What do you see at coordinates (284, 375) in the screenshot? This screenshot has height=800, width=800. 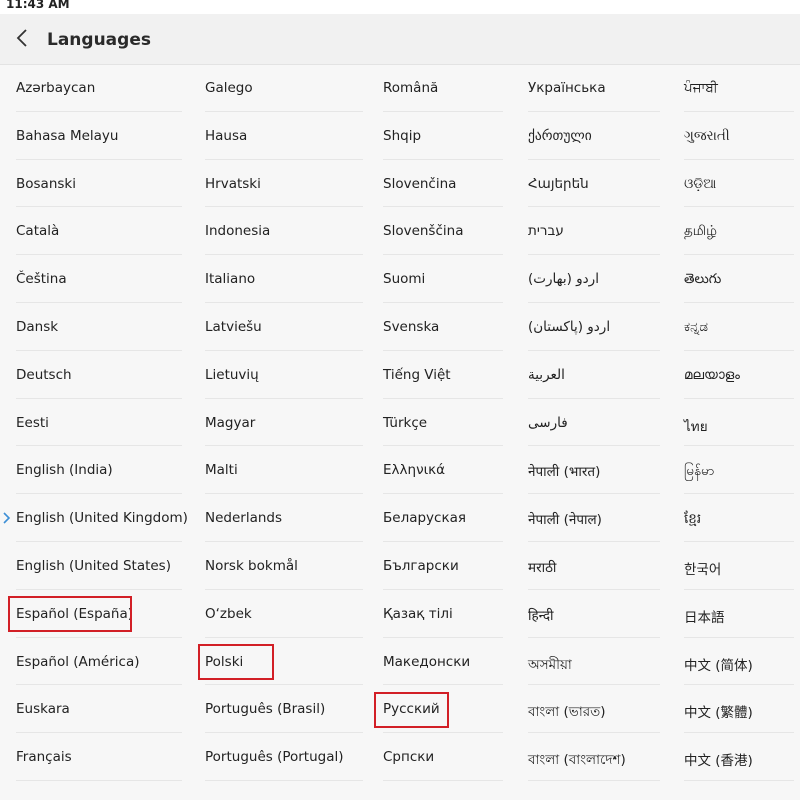 I see `language-option: Lietuvių` at bounding box center [284, 375].